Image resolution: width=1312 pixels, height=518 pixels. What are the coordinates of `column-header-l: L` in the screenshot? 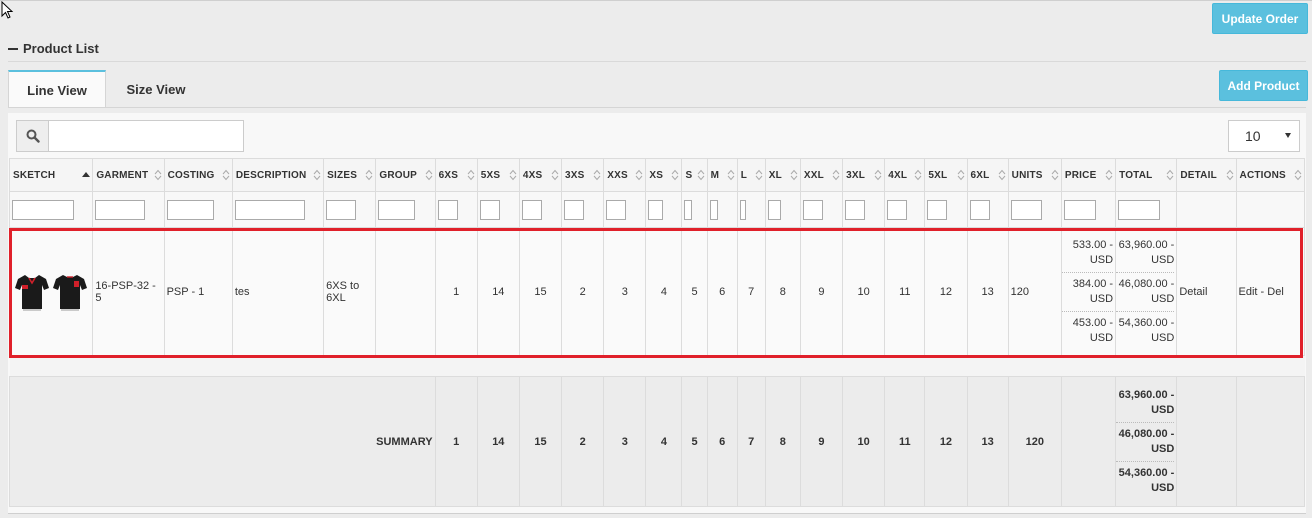 It's located at (751, 175).